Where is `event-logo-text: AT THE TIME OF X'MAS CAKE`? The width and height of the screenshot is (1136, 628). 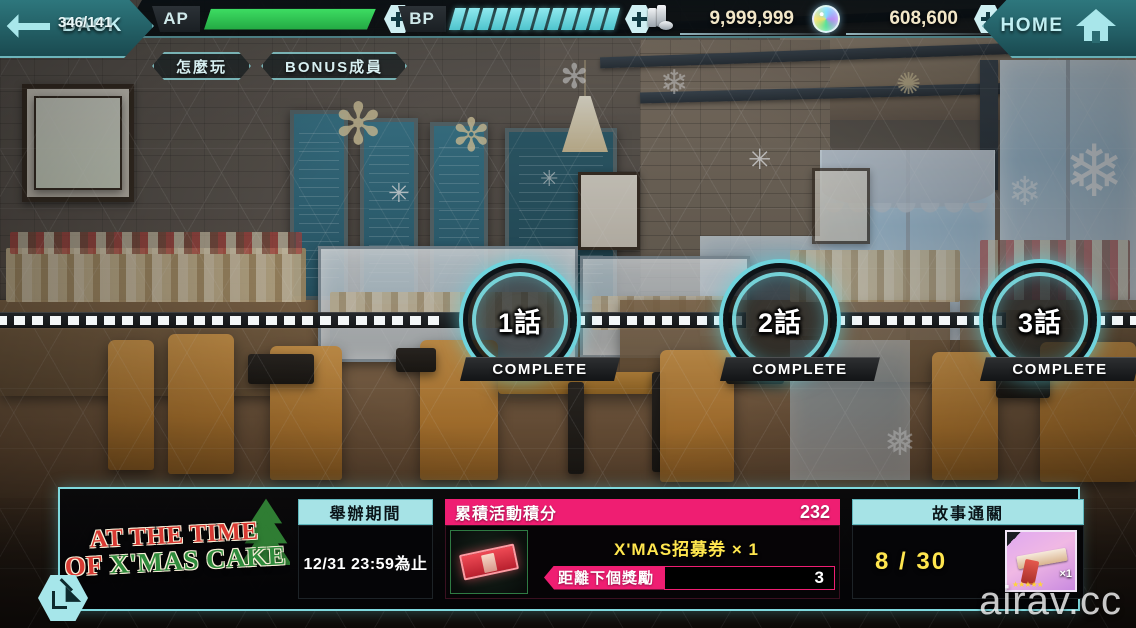 event-logo-text: AT THE TIME OF X'MAS CAKE is located at coordinates (175, 549).